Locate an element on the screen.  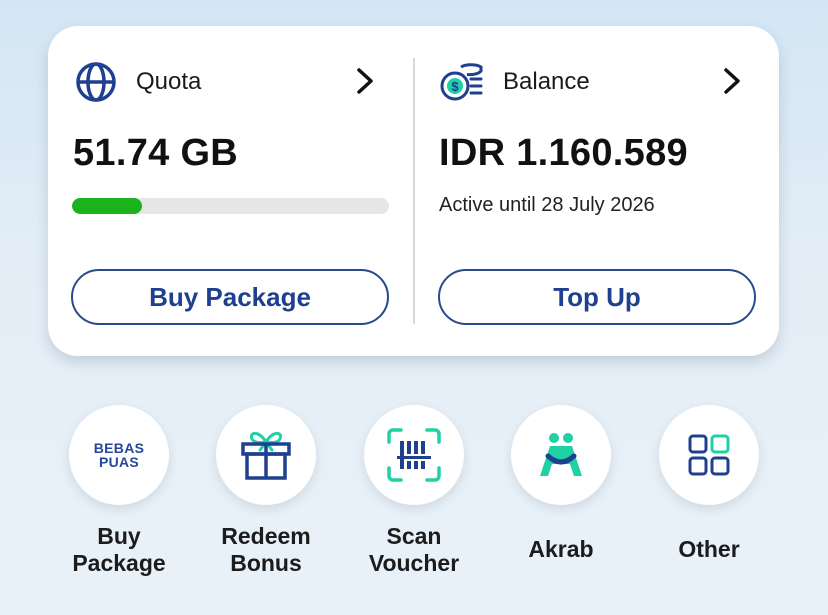
top-up-button: Top Up is located at coordinates (597, 297).